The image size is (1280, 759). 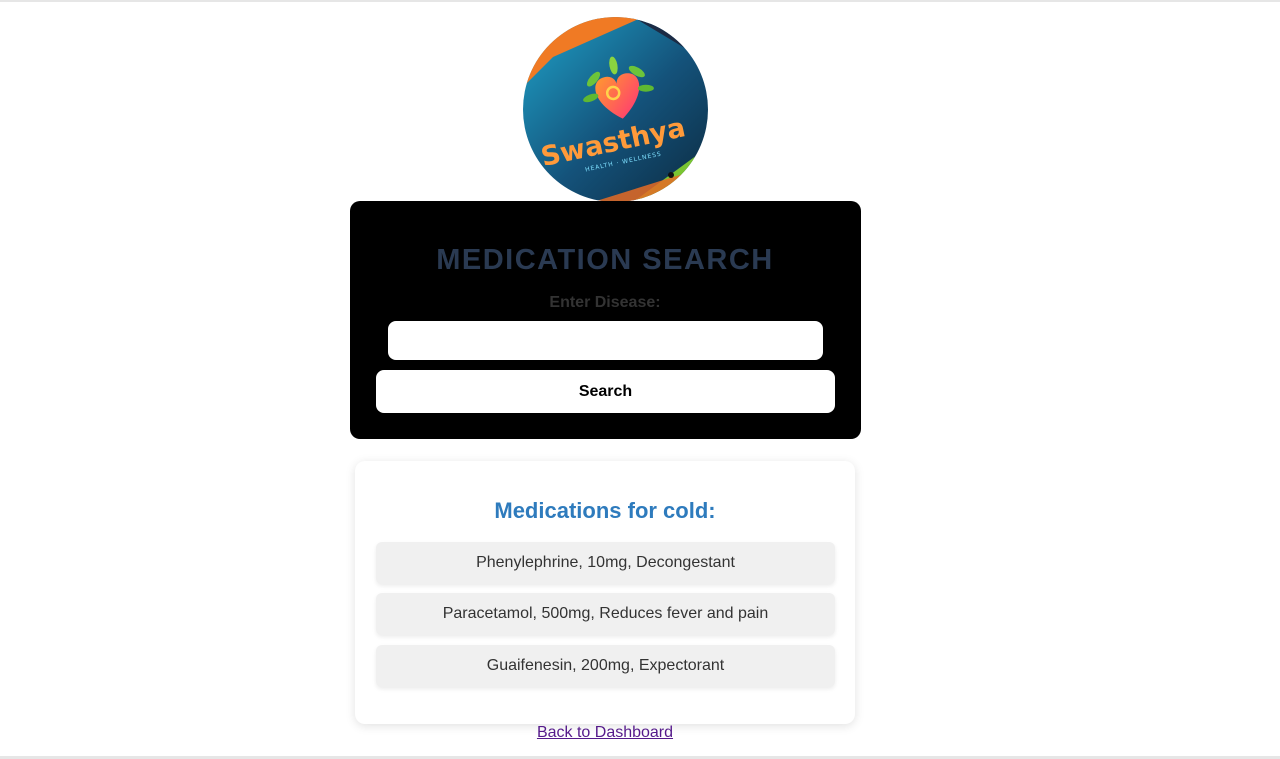 What do you see at coordinates (605, 260) in the screenshot?
I see `search-title: MEDICATION SEARCH` at bounding box center [605, 260].